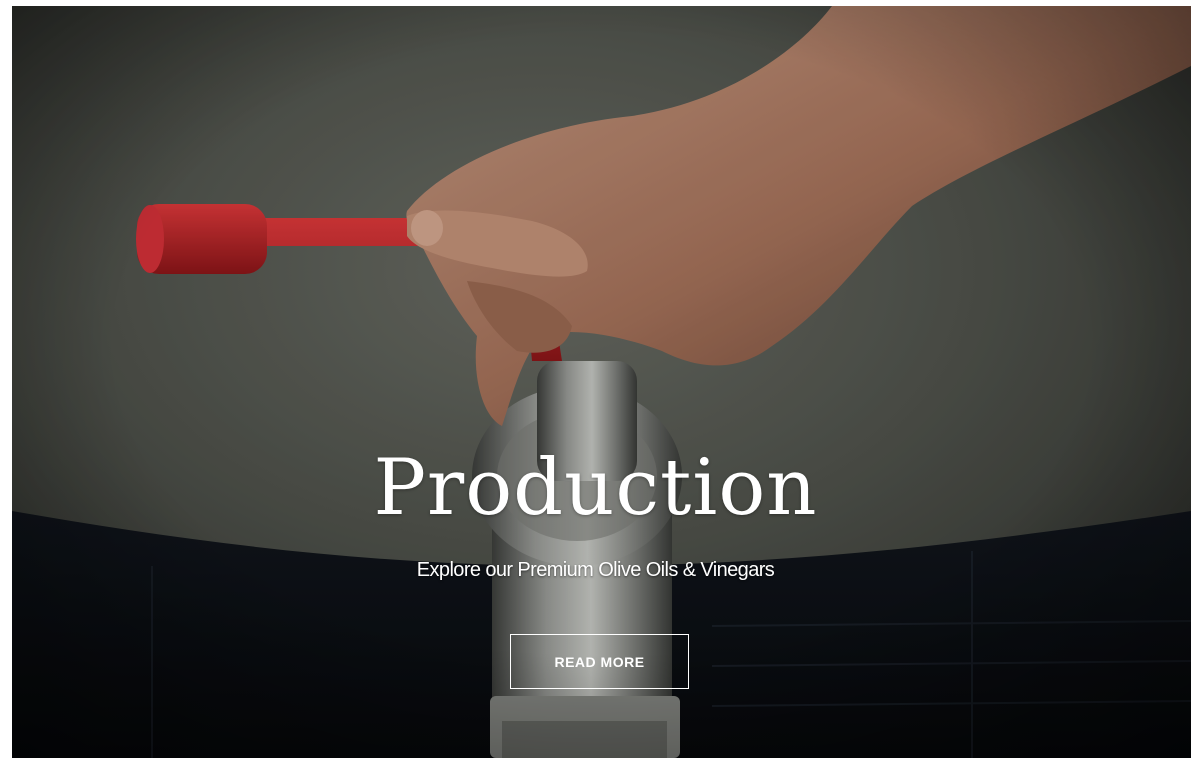 Image resolution: width=1191 pixels, height=758 pixels. What do you see at coordinates (595, 488) in the screenshot?
I see `hero-title: Production` at bounding box center [595, 488].